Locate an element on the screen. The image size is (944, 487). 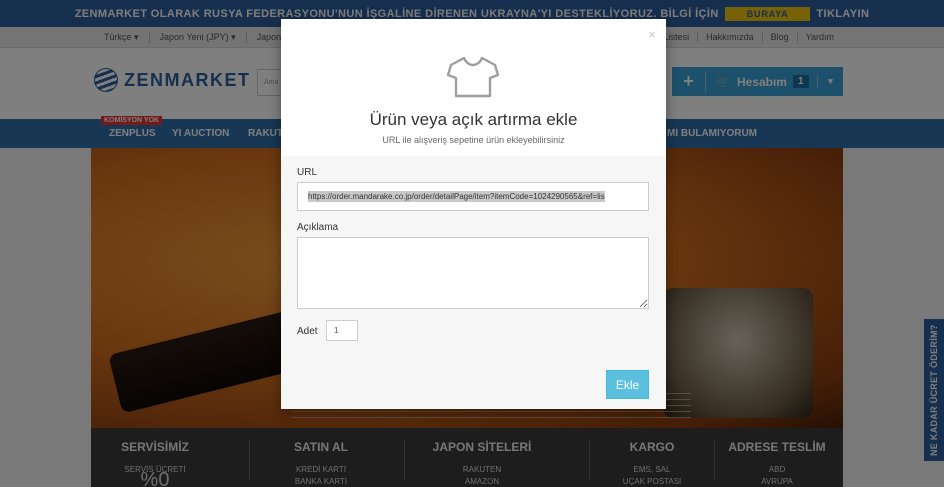
modal-title: Ürün veya açık artırma ekle is located at coordinates (473, 119).